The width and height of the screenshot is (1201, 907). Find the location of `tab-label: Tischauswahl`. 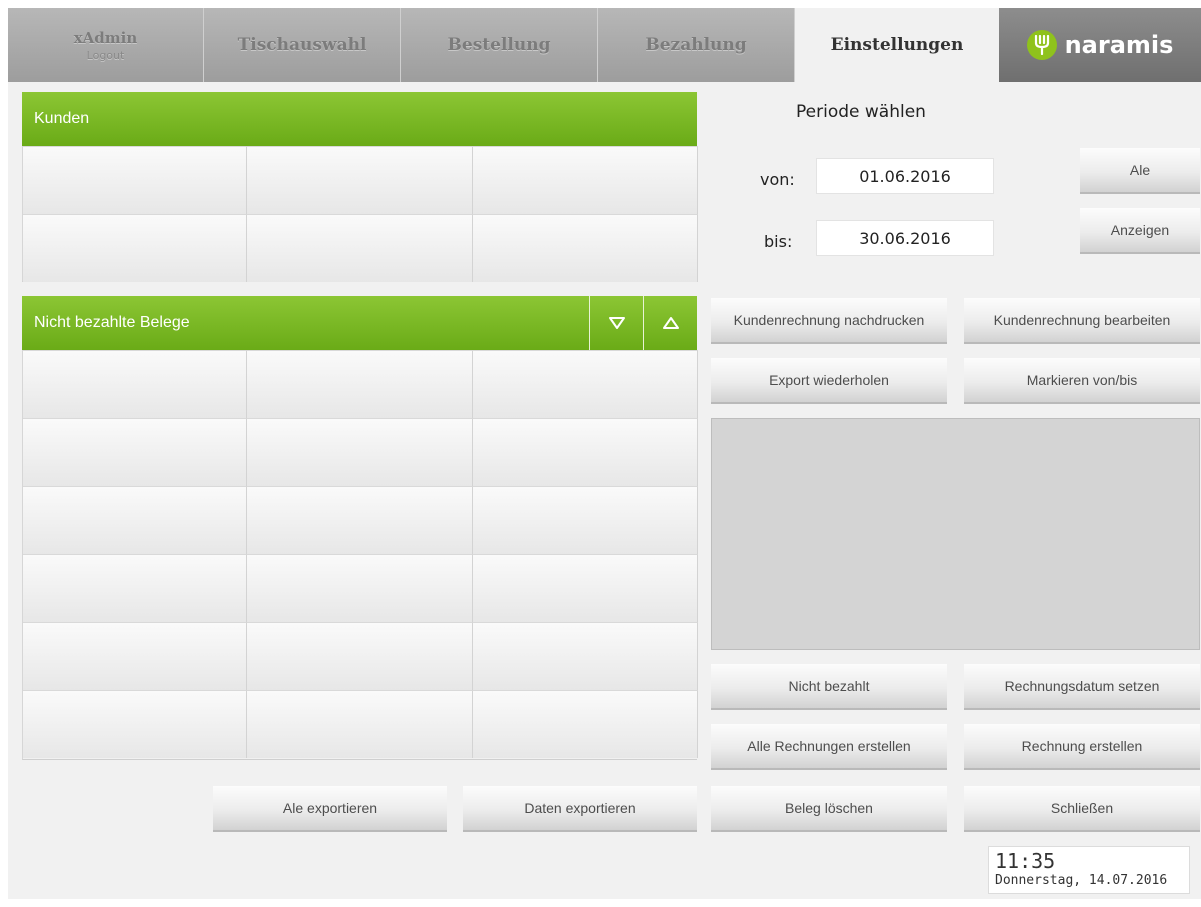

tab-label: Tischauswahl is located at coordinates (302, 45).